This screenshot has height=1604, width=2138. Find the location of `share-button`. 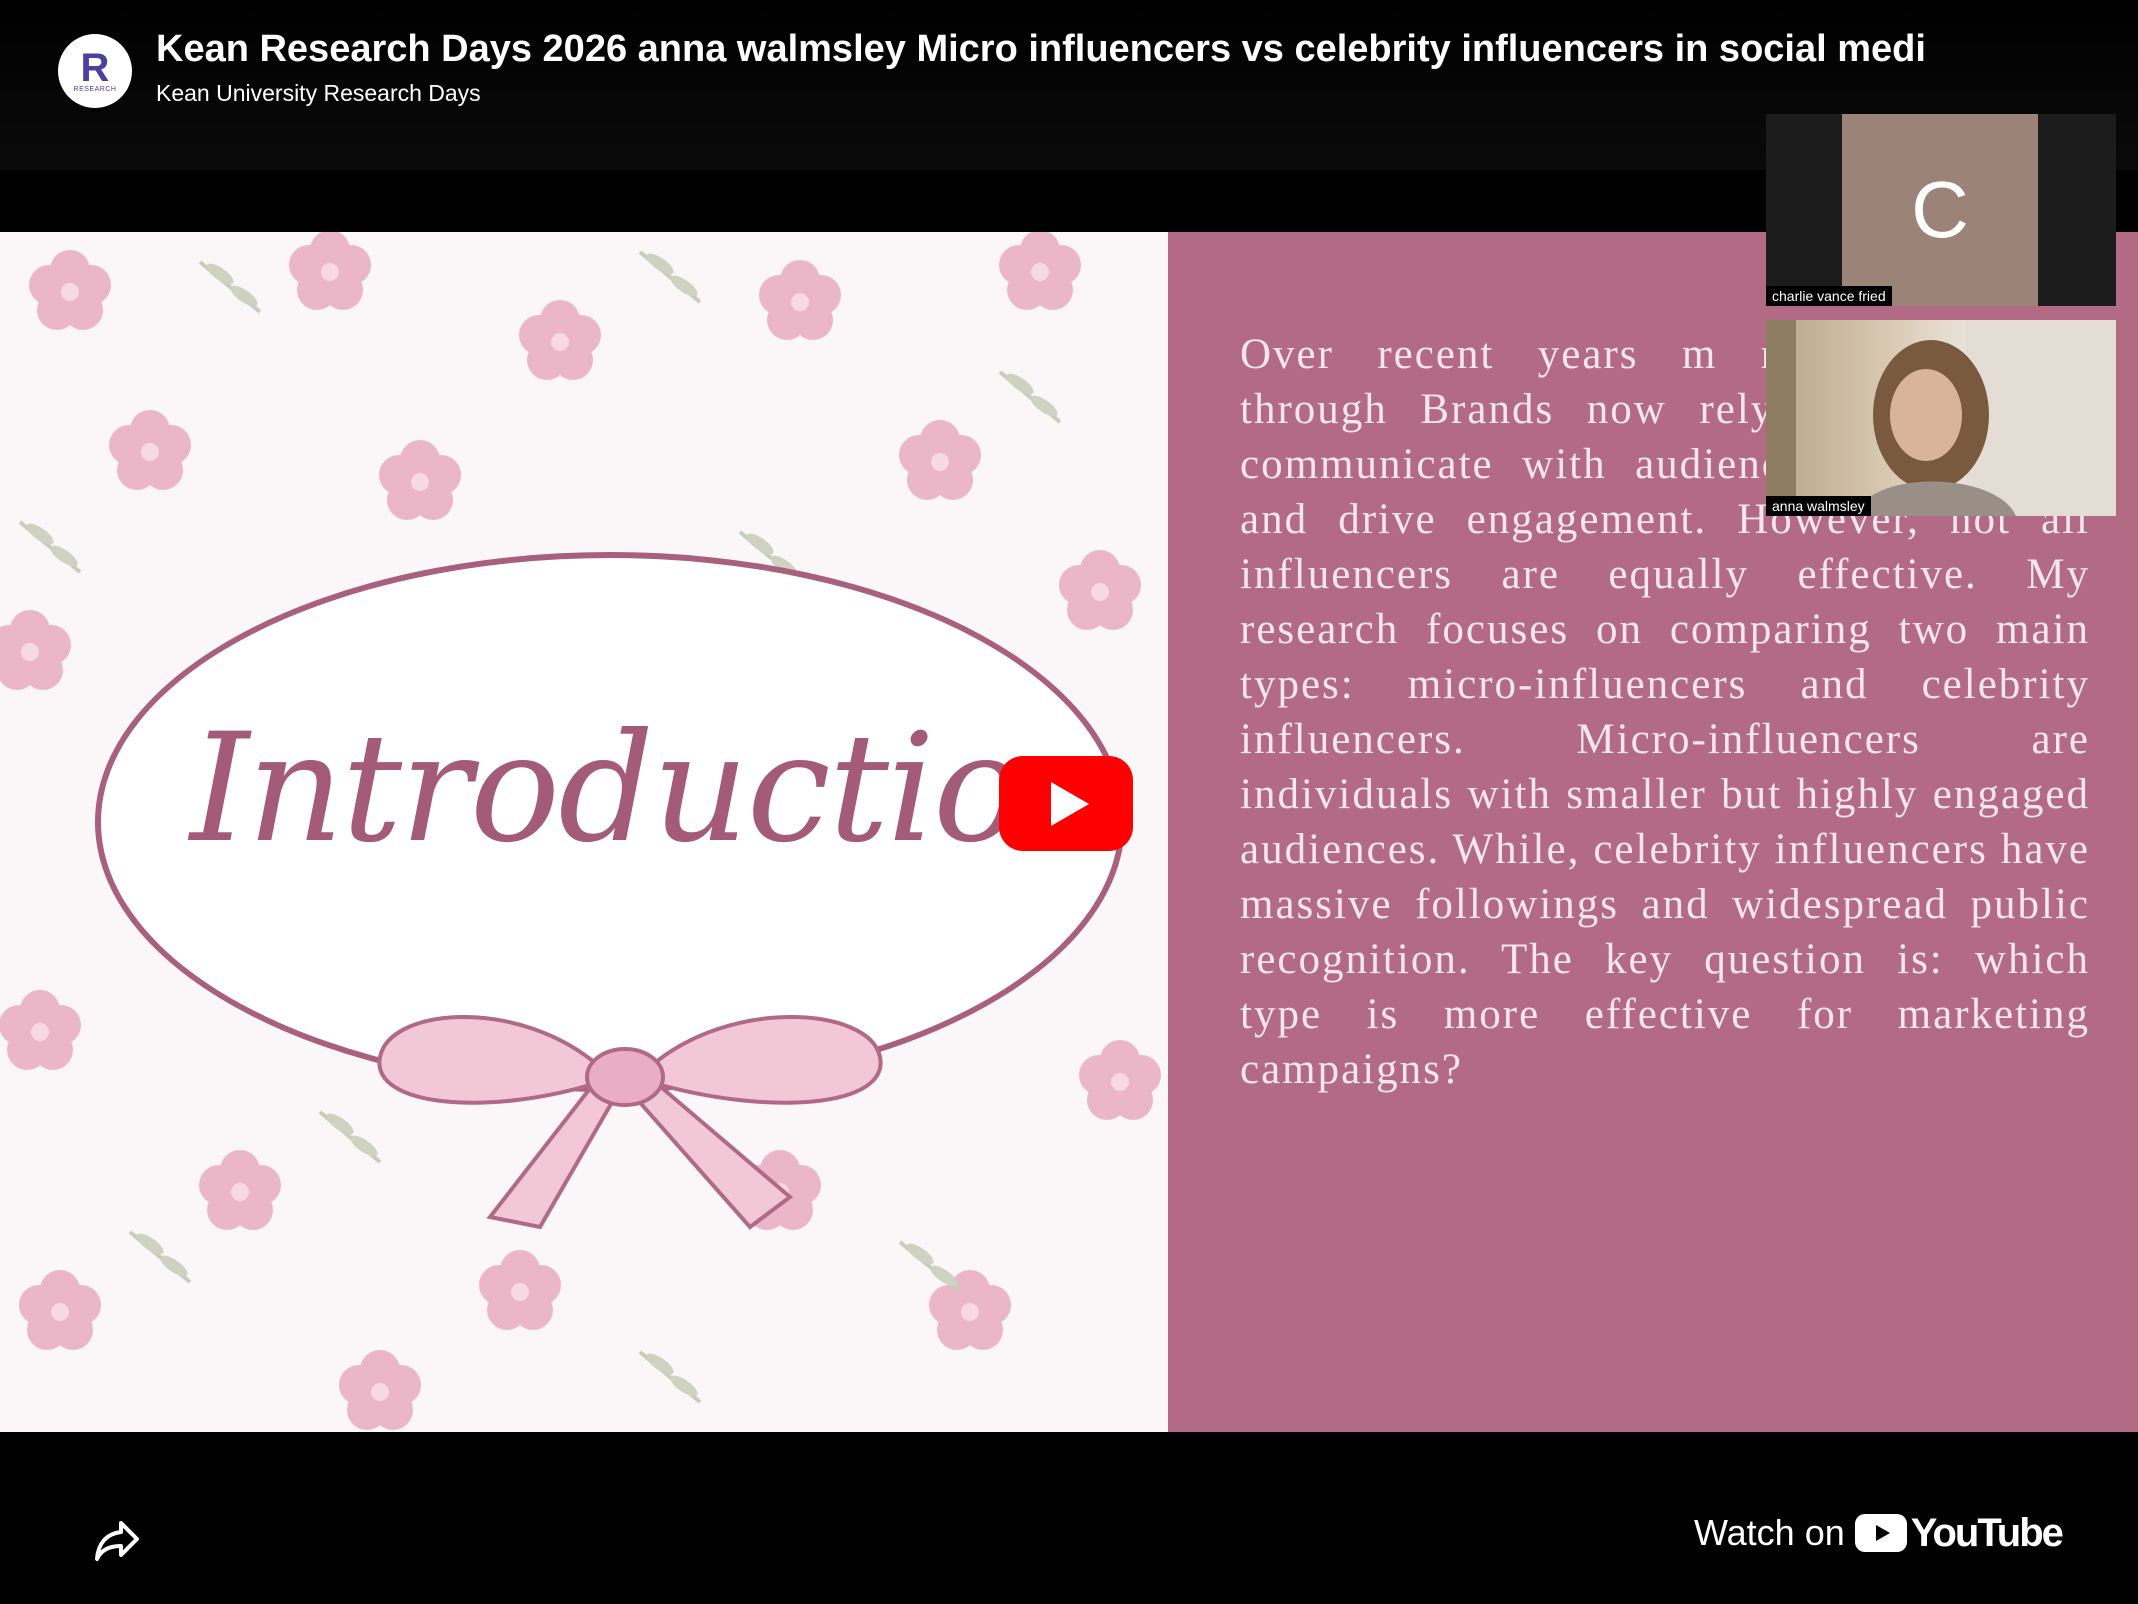

share-button is located at coordinates (117, 1541).